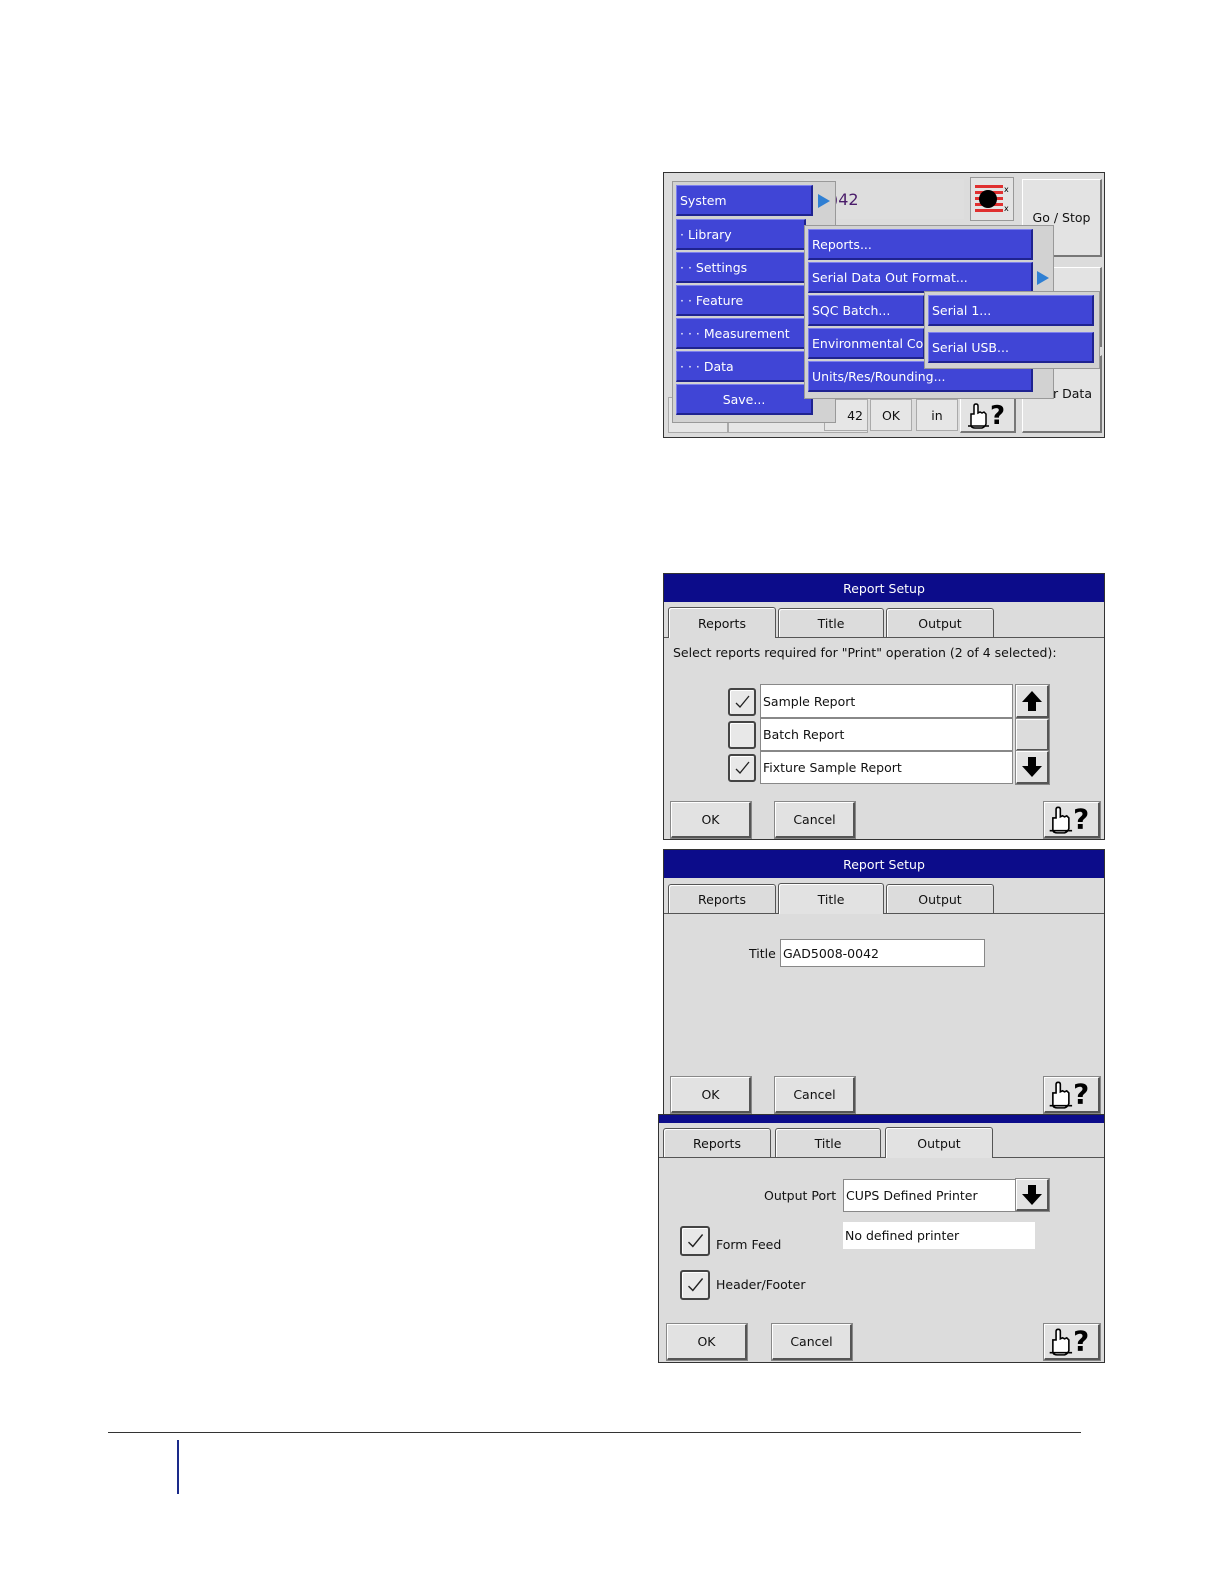  What do you see at coordinates (1072, 393) in the screenshot?
I see `clear-data-label: r Data` at bounding box center [1072, 393].